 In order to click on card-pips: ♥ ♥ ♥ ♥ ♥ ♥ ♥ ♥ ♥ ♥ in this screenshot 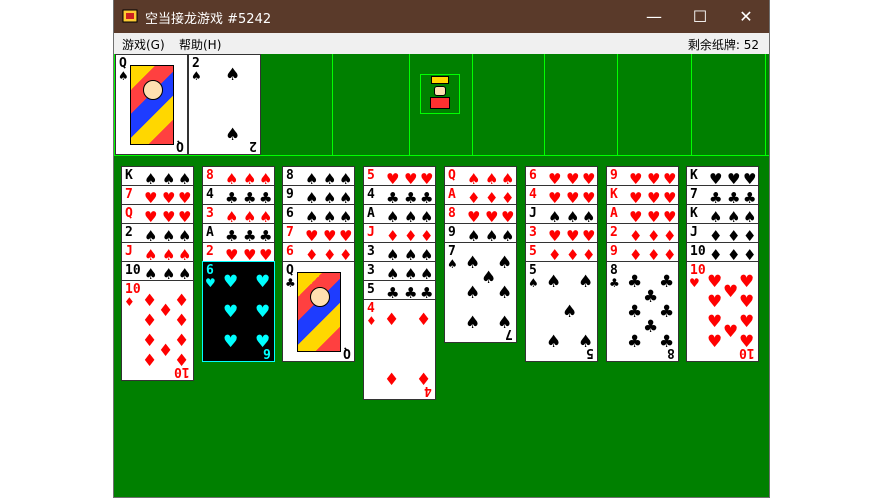, I will do `click(727, 312)`.